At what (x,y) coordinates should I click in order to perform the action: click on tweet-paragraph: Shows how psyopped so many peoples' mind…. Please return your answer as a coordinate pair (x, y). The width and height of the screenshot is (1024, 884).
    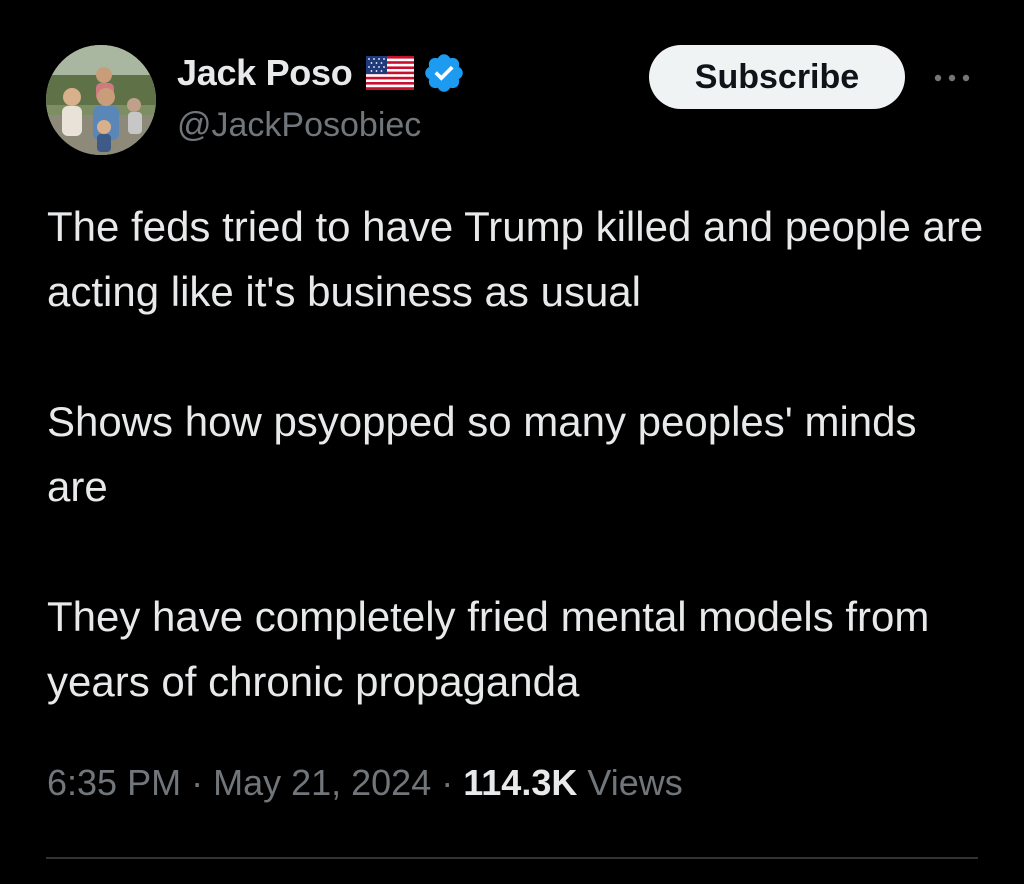
    Looking at the image, I should click on (482, 454).